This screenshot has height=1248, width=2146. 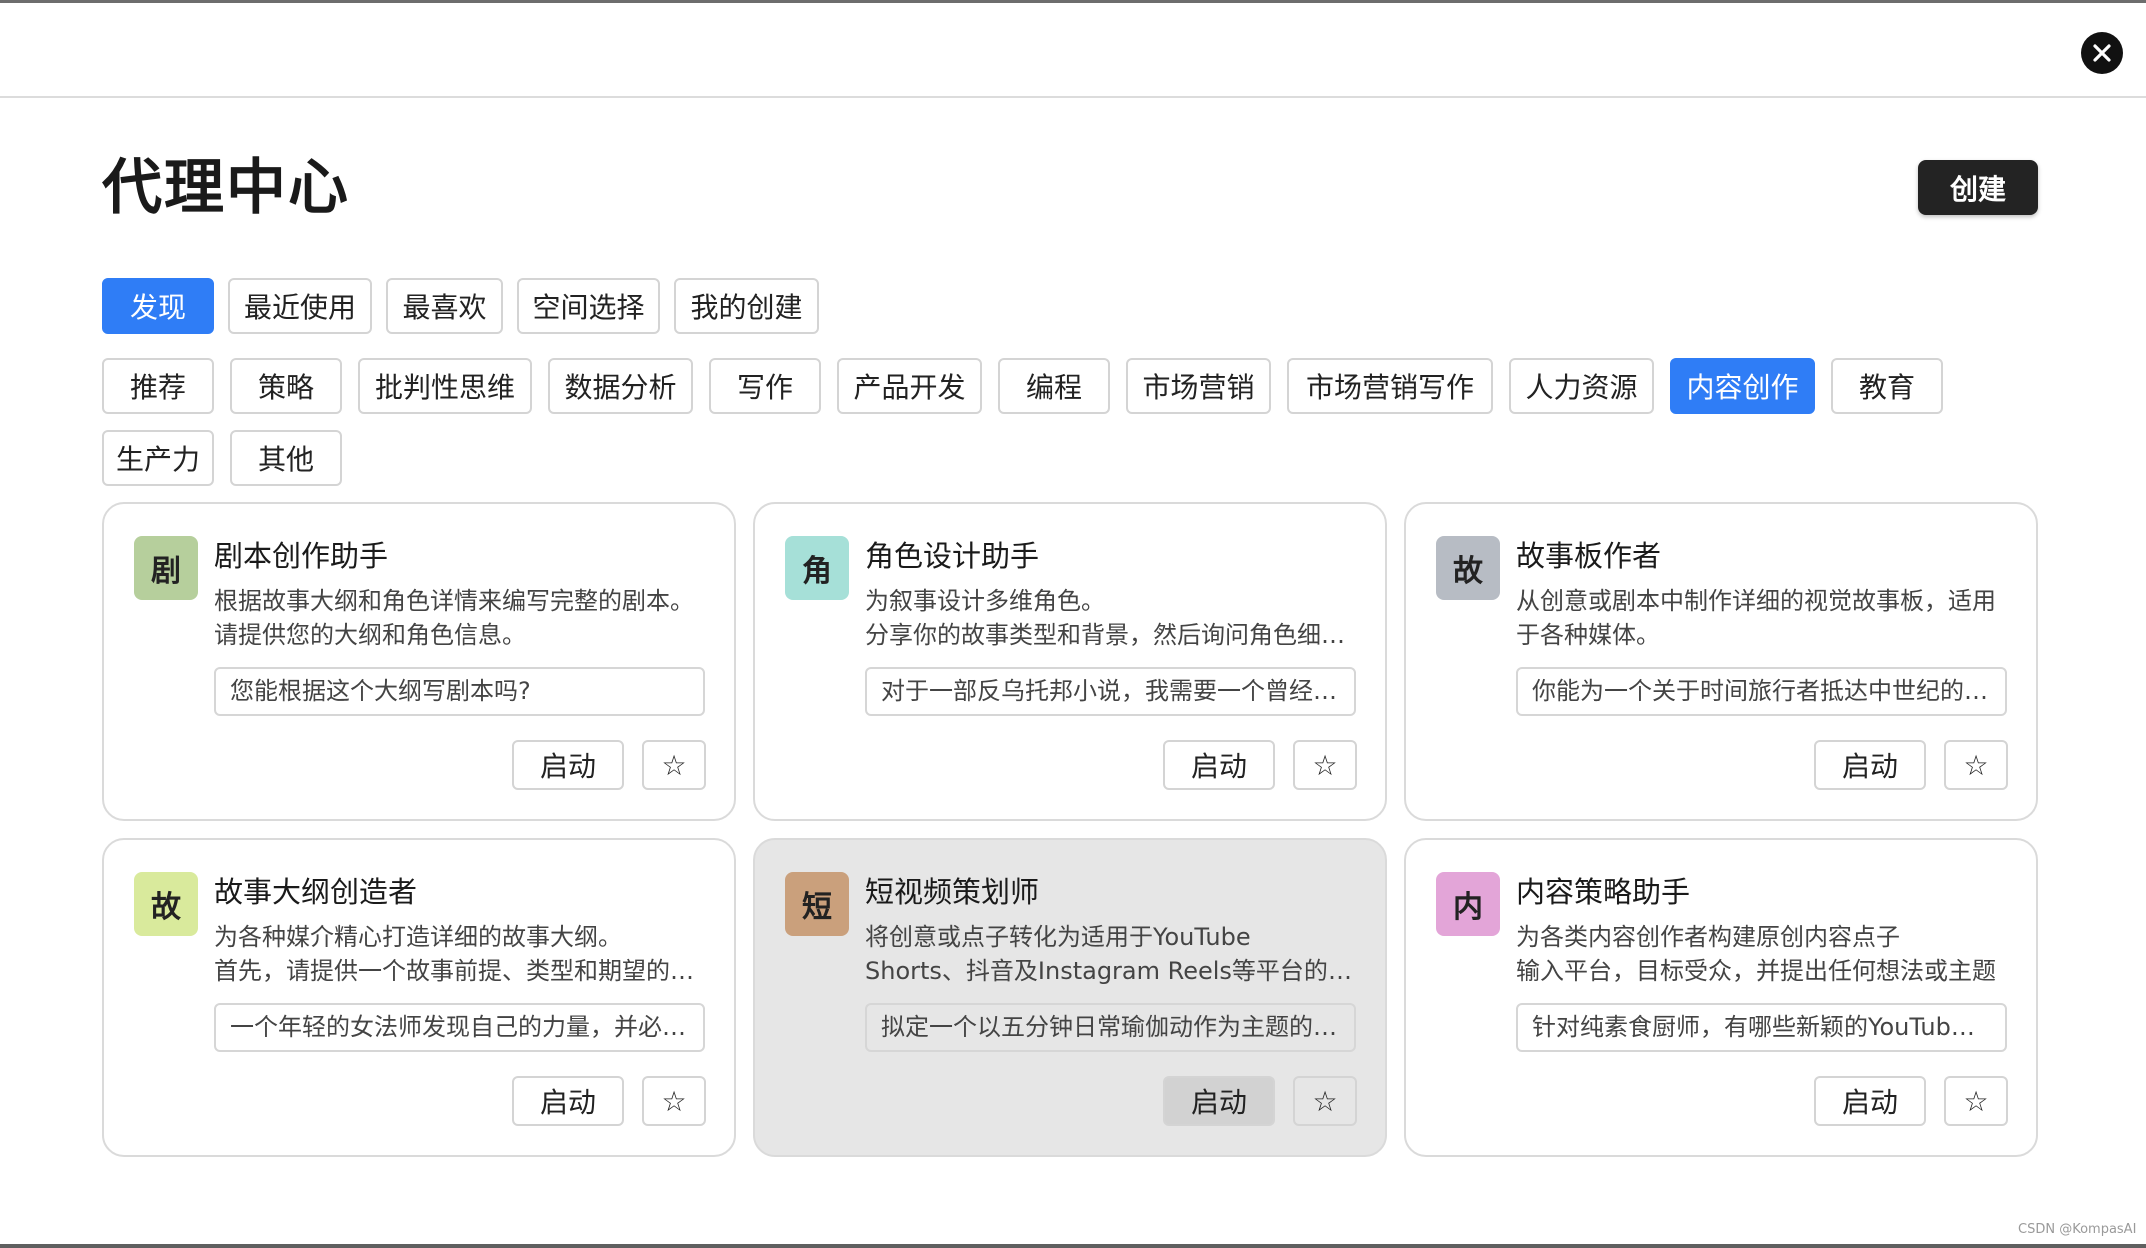 I want to click on category-hr: 人力资源, so click(x=1581, y=386).